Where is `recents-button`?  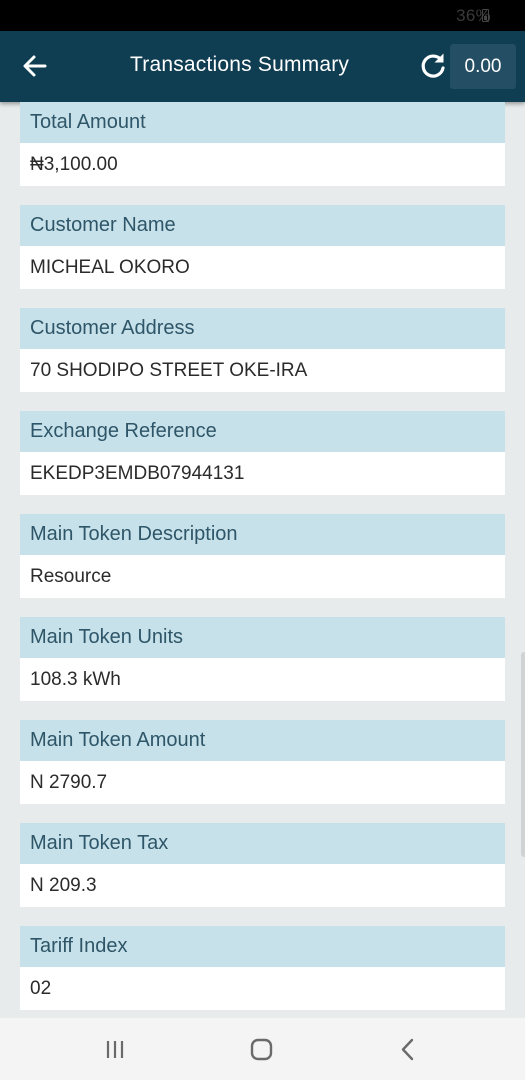
recents-button is located at coordinates (116, 1050).